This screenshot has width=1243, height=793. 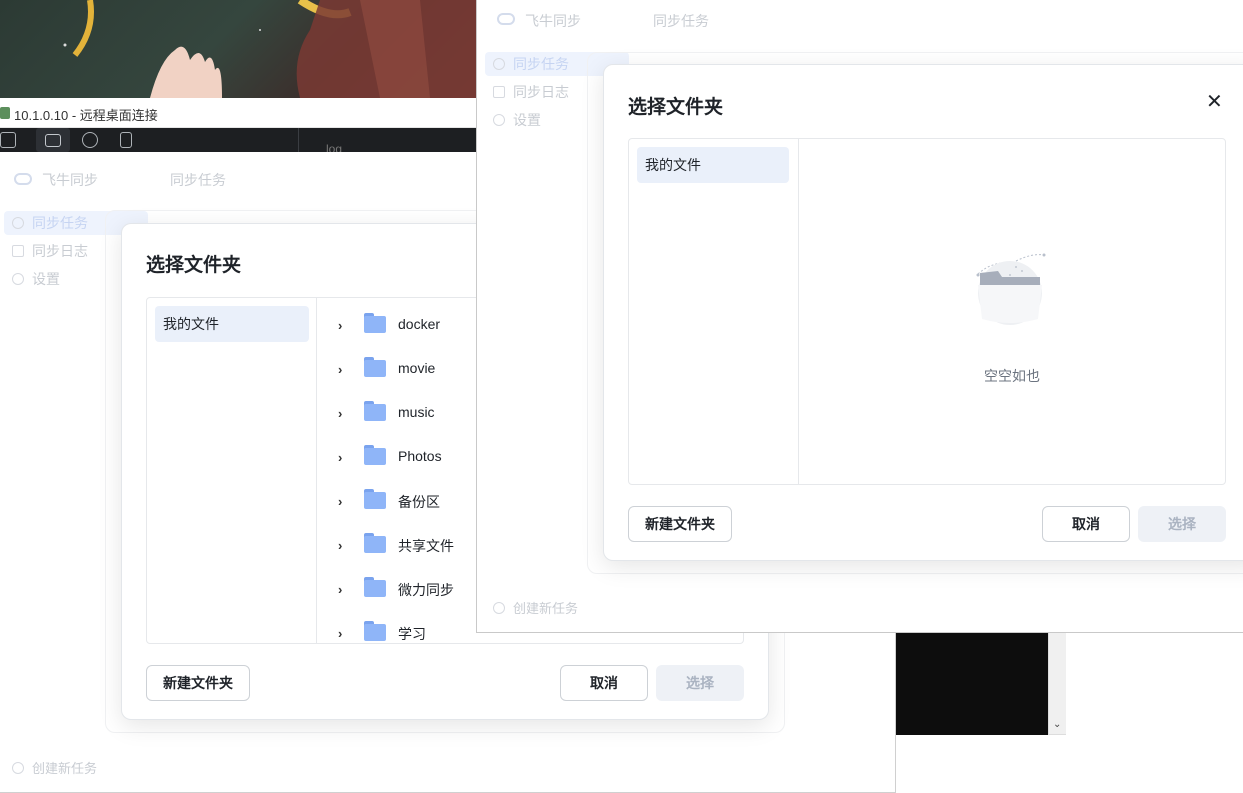 What do you see at coordinates (238, 113) in the screenshot?
I see `rdp-titlebar: 10.1.0.10 - 远程桌面连接` at bounding box center [238, 113].